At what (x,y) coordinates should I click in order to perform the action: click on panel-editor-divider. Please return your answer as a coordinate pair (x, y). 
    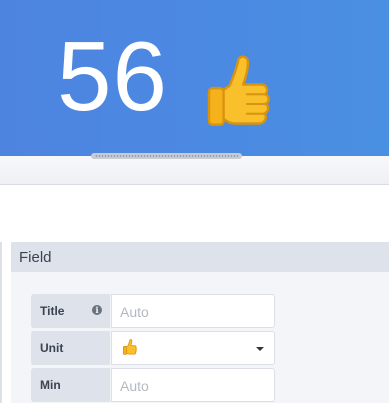
    Looking at the image, I should click on (194, 170).